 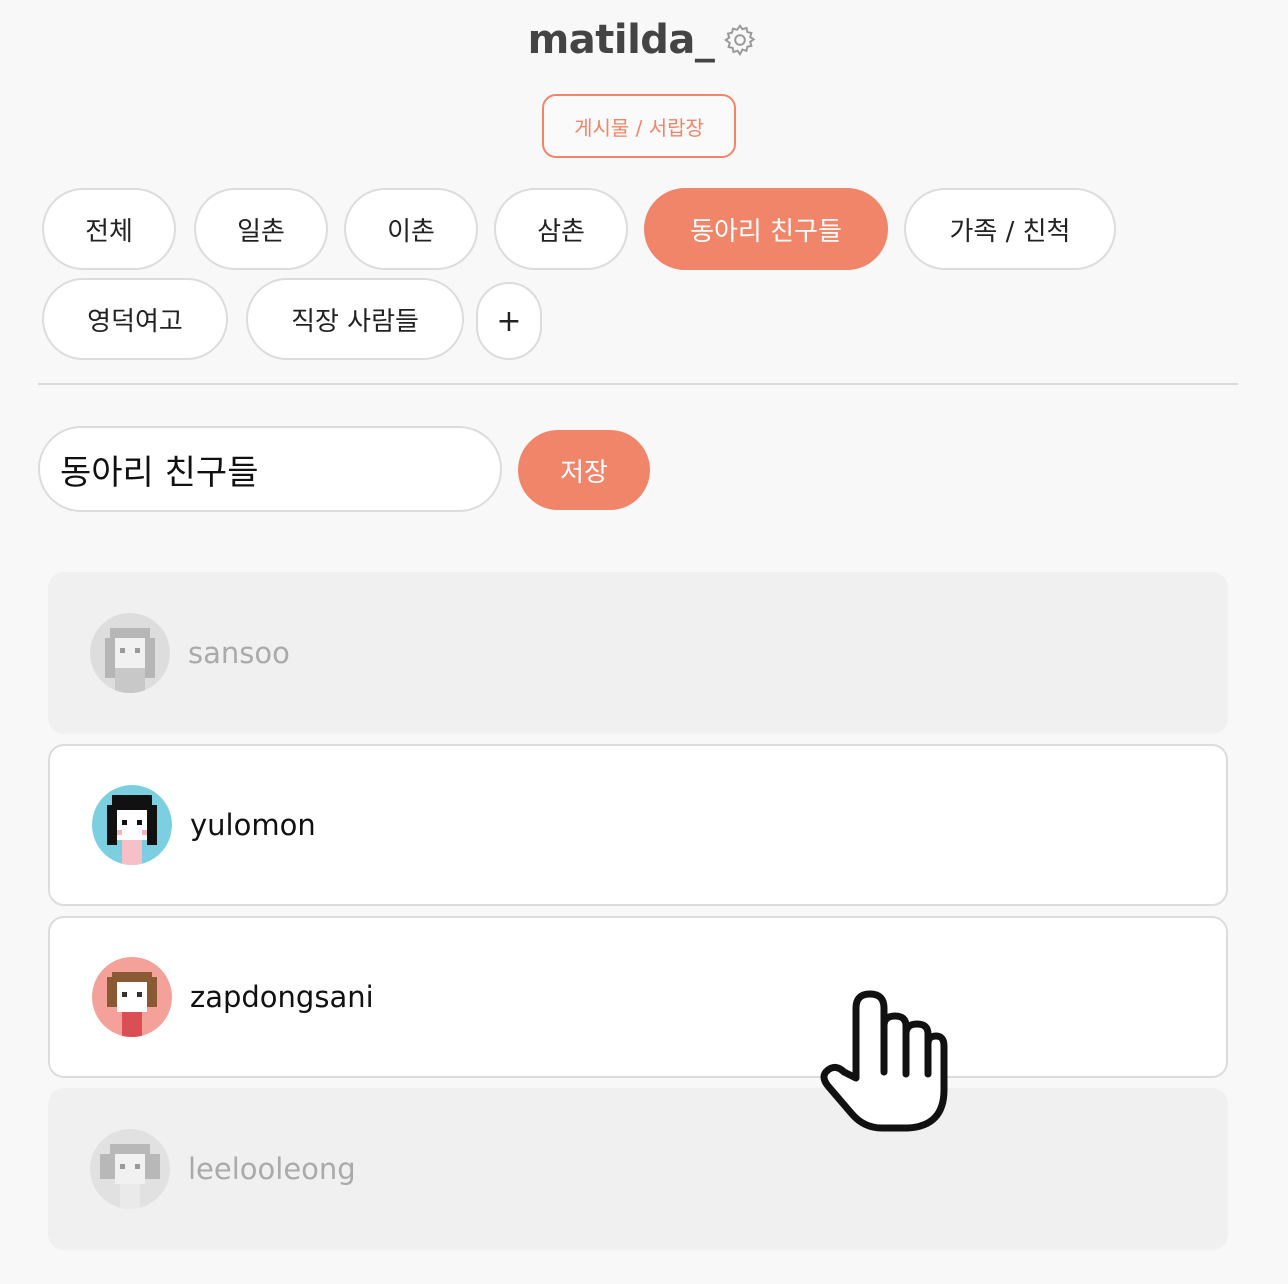 What do you see at coordinates (638, 653) in the screenshot?
I see `friend-row: sansoo` at bounding box center [638, 653].